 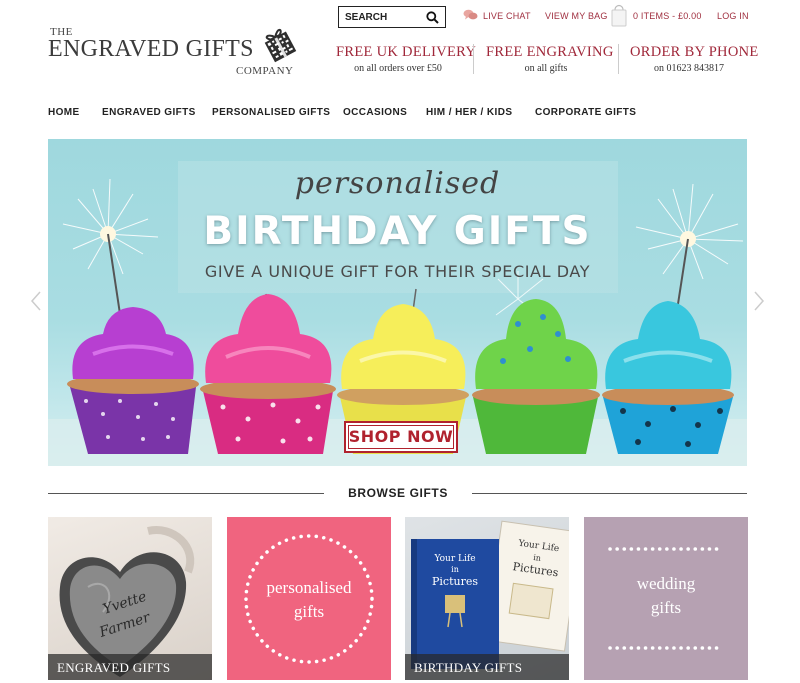 I want to click on book-title-line-2: in, so click(x=537, y=558).